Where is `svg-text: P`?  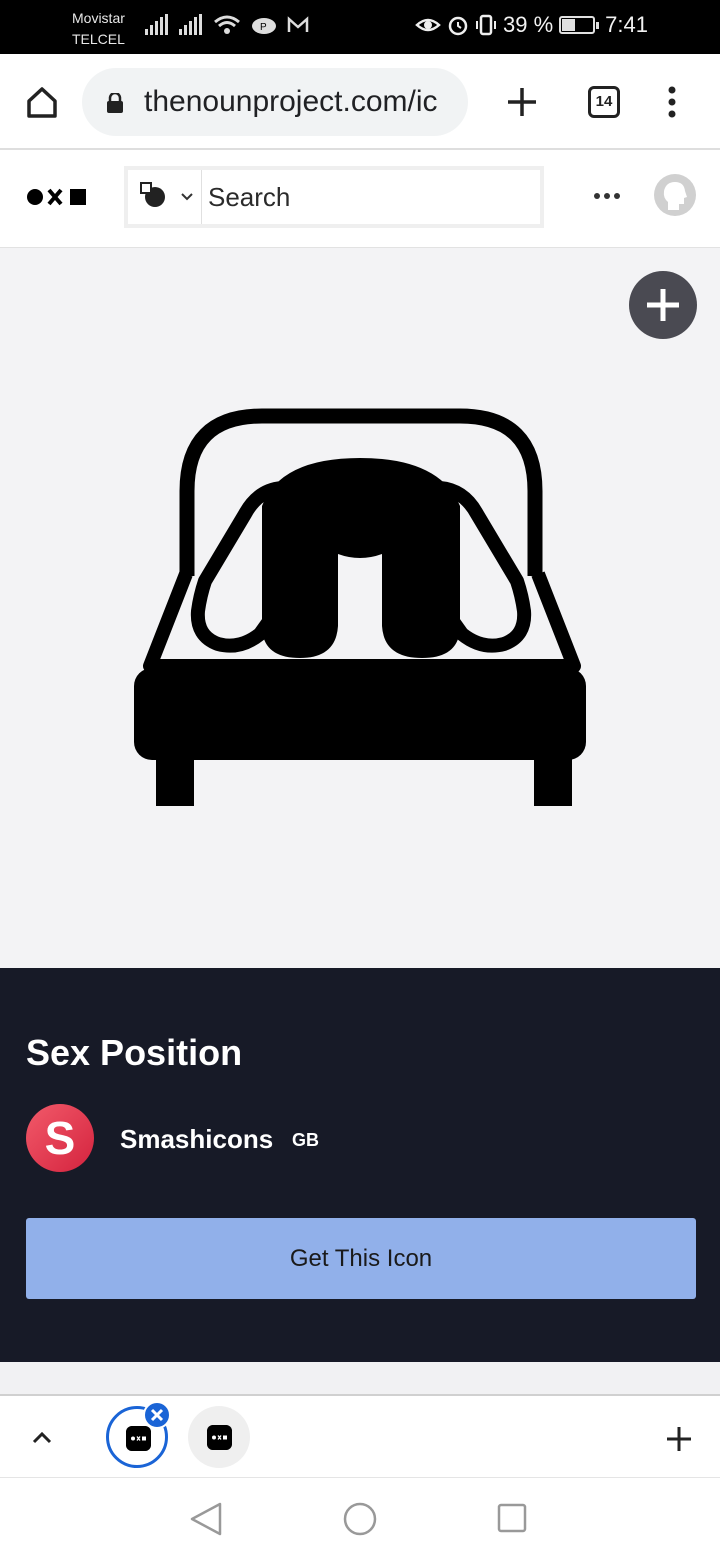 svg-text: P is located at coordinates (263, 27).